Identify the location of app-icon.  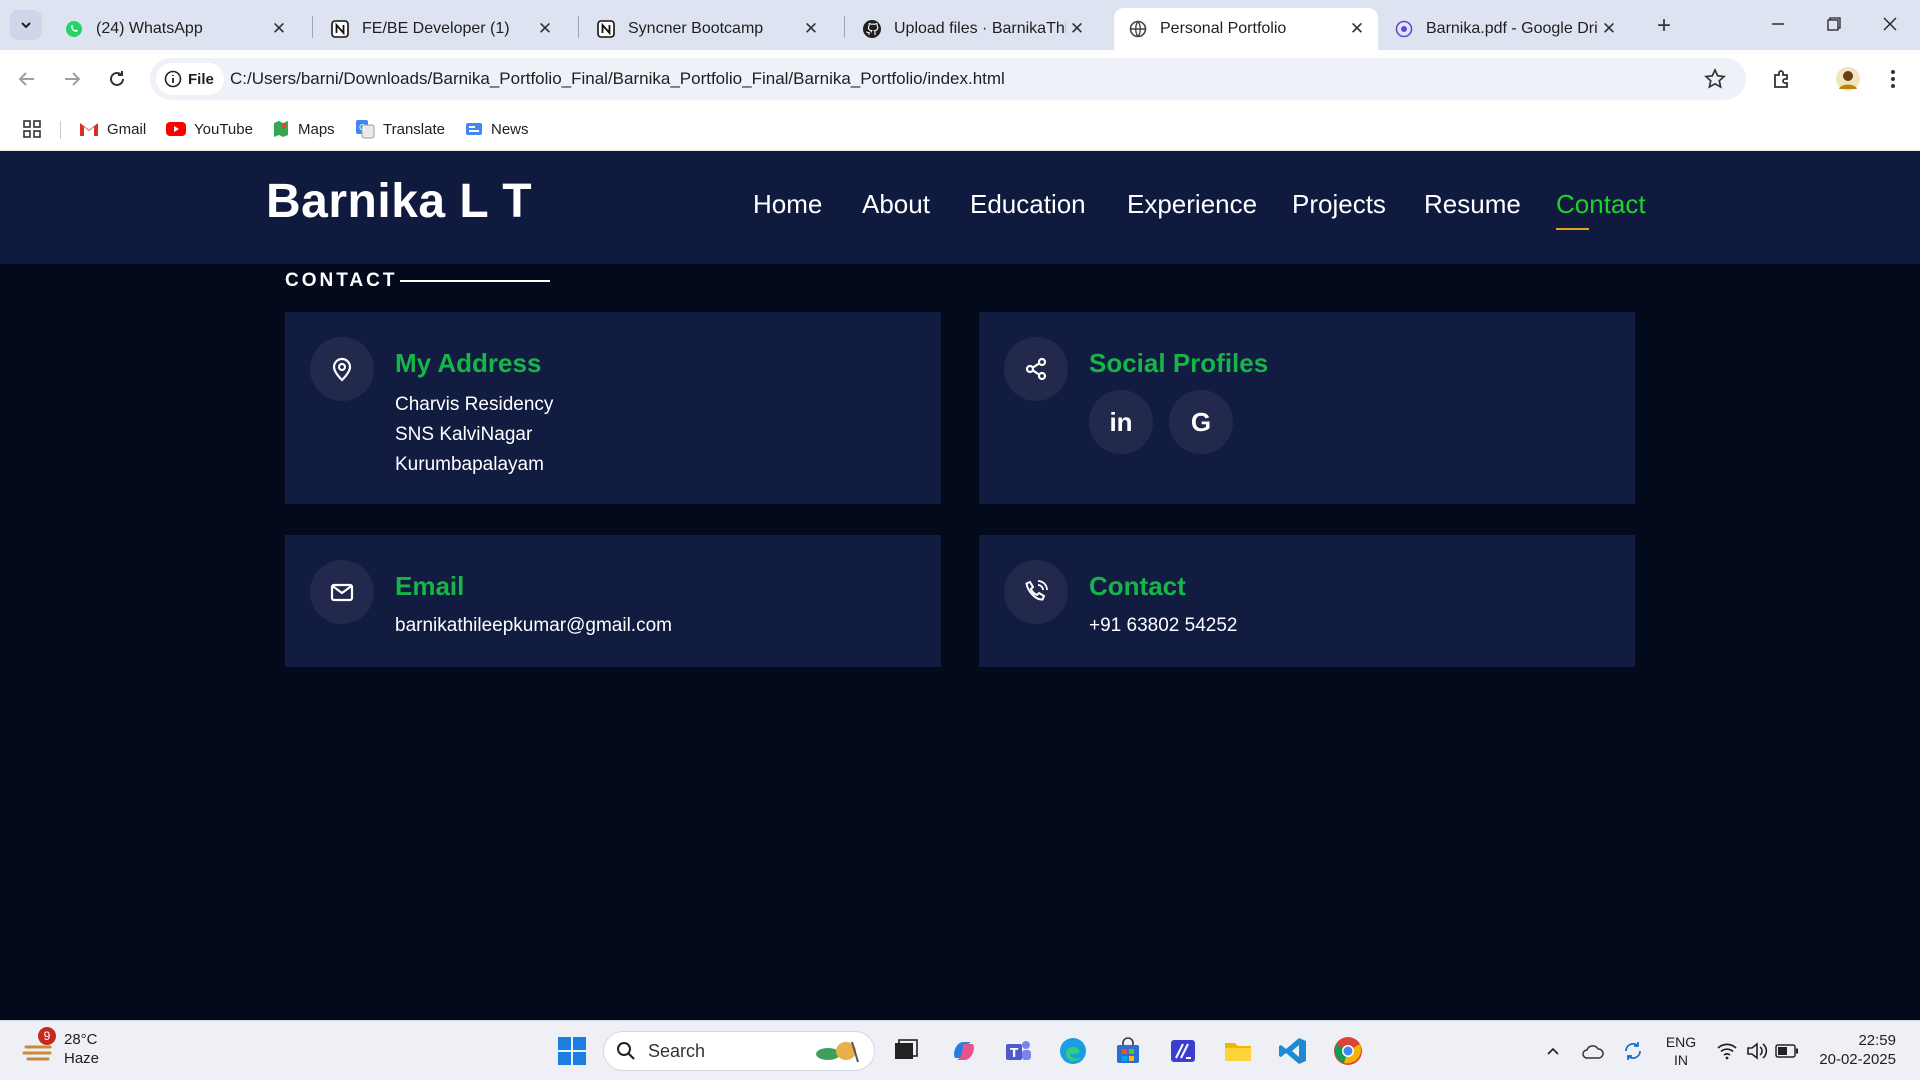
(1183, 1051).